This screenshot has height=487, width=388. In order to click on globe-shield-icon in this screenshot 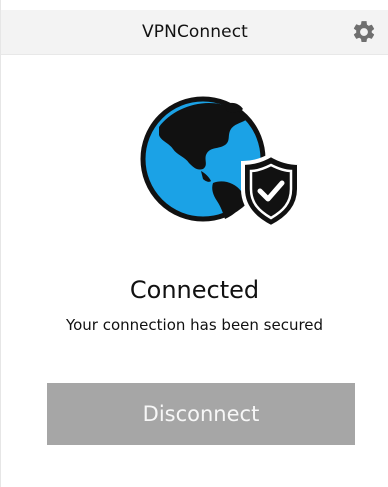, I will do `click(221, 163)`.